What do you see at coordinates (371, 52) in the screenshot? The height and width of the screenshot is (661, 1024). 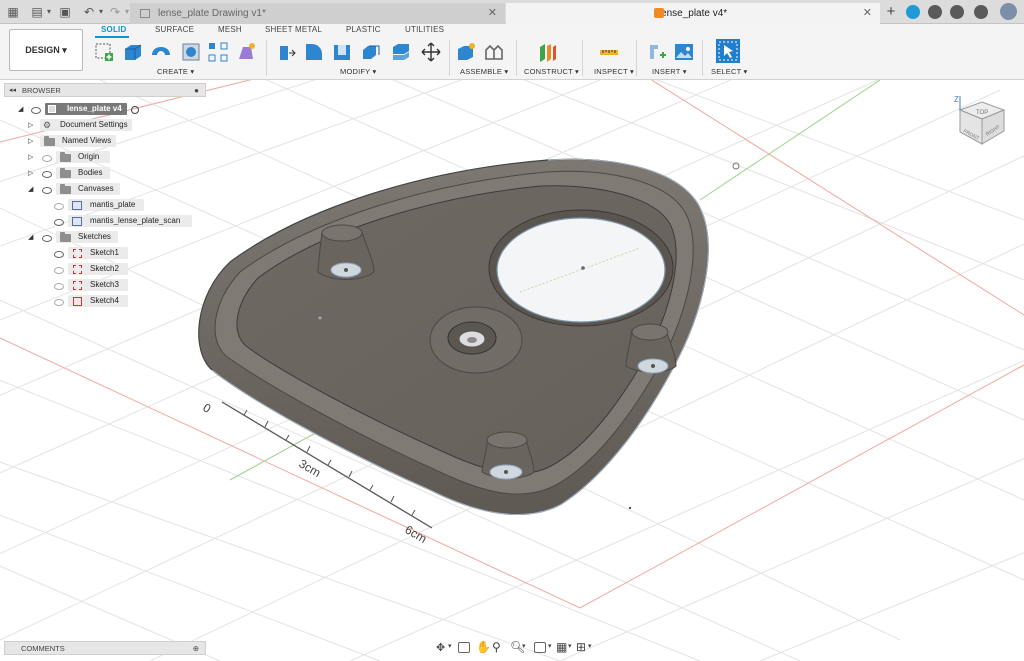 I see `combine-icon` at bounding box center [371, 52].